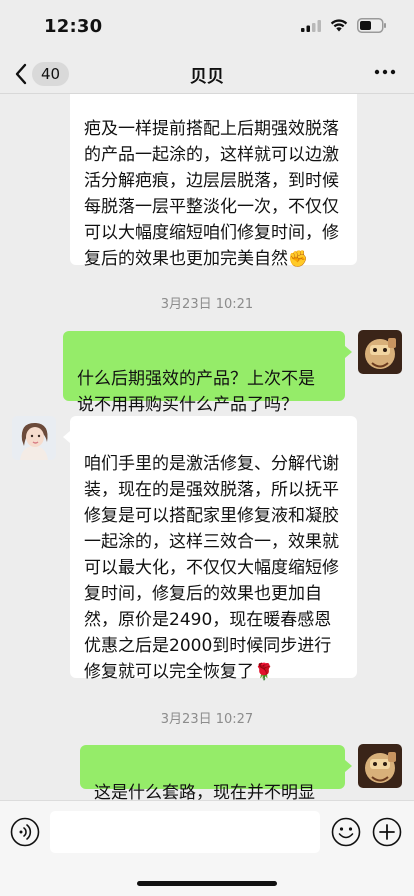 The height and width of the screenshot is (896, 414). I want to click on contact-avatar, so click(34, 438).